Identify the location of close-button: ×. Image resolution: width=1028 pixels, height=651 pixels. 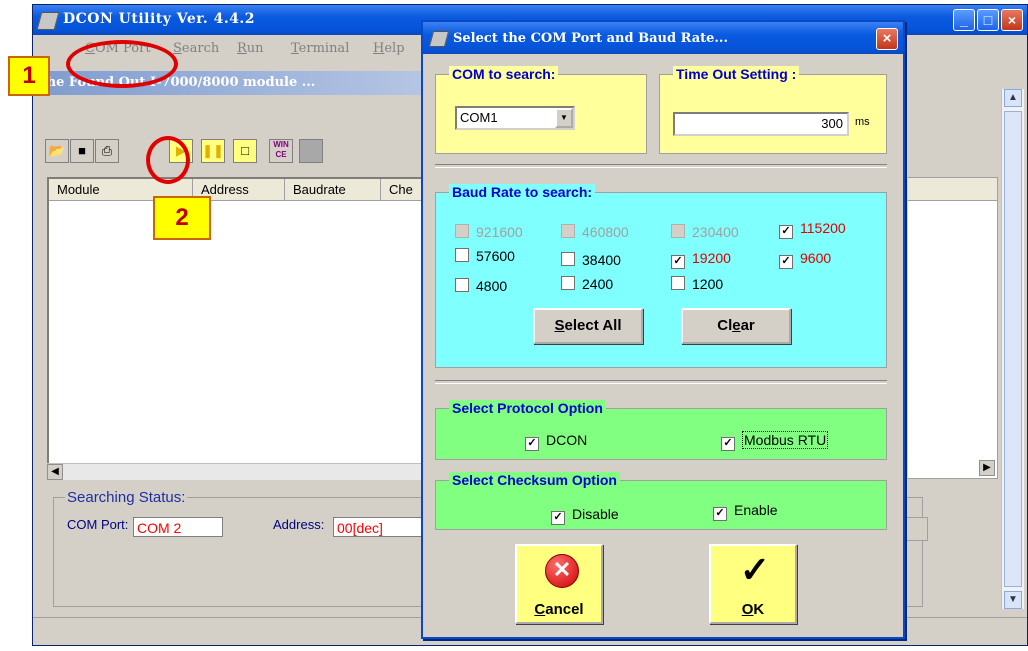
(1012, 20).